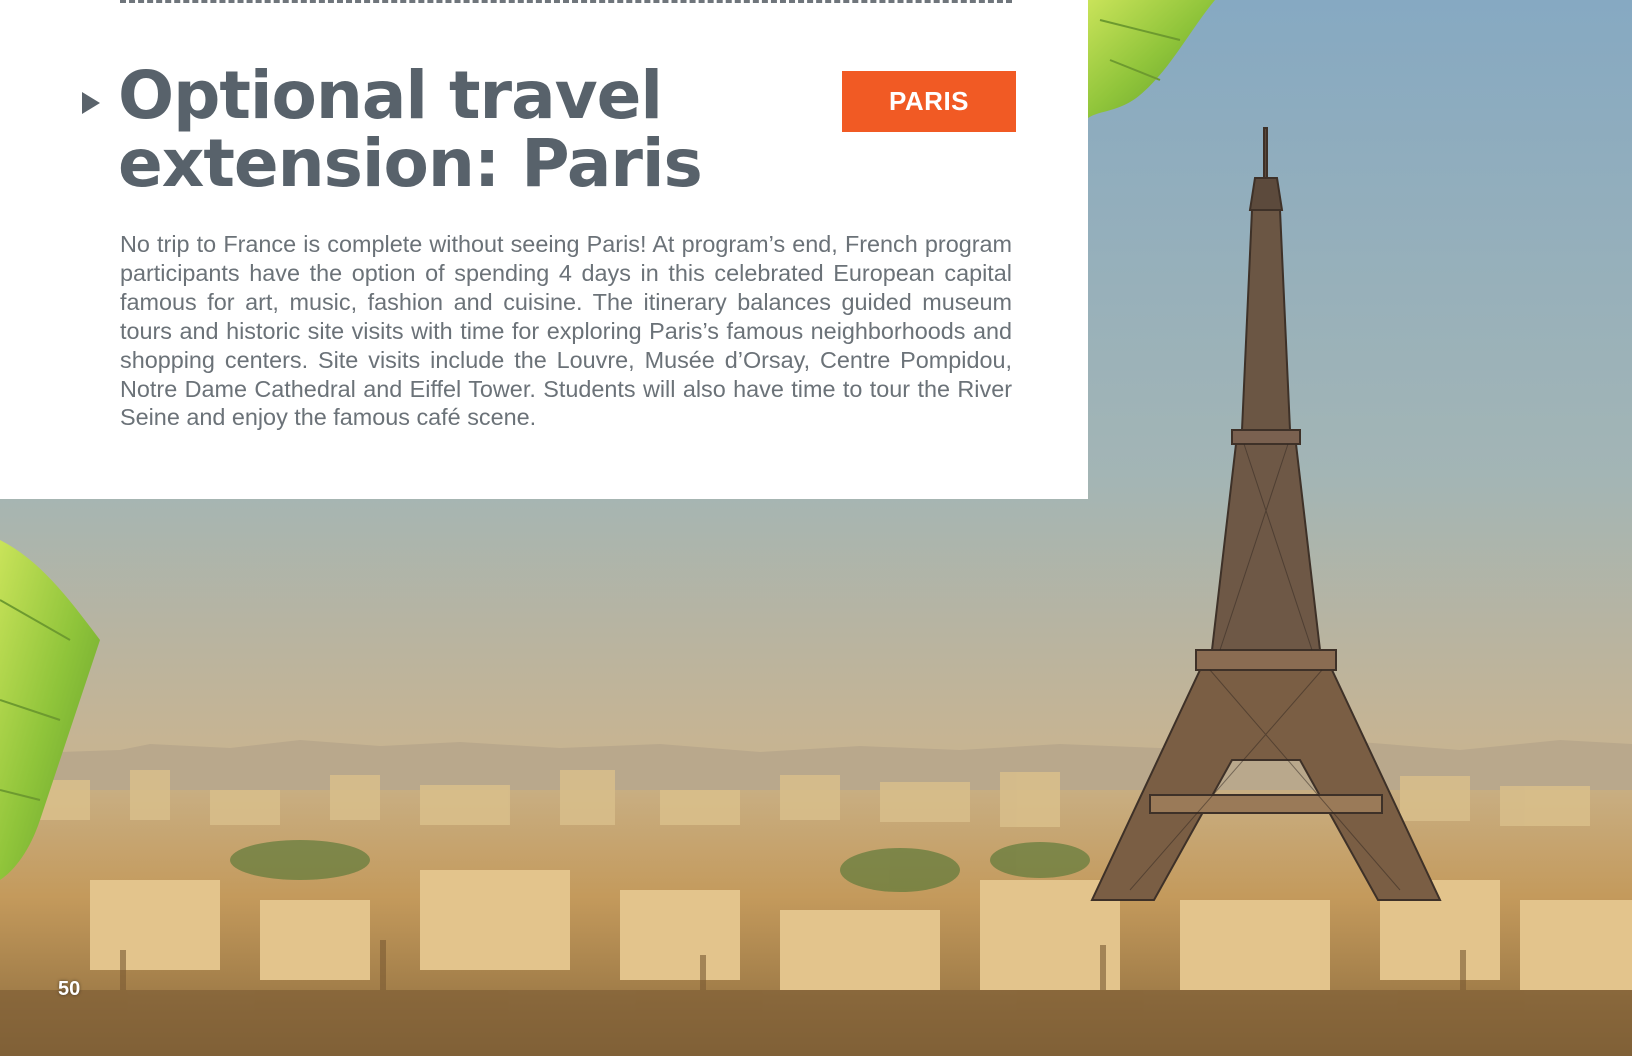  I want to click on page-title: Optional travel extension: Paris, so click(468, 130).